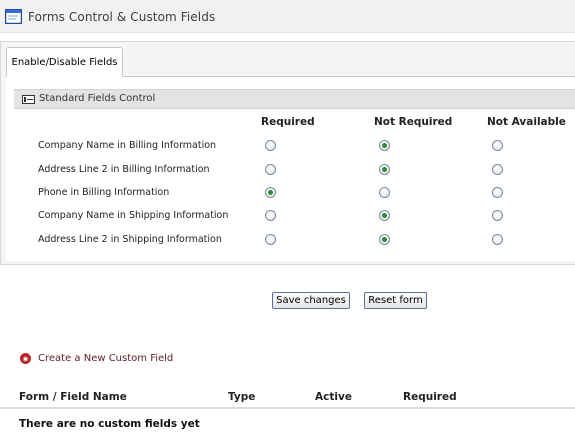 The width and height of the screenshot is (575, 434). I want to click on tab-enable-disable-fields: Enable/Disable Fields, so click(64, 62).